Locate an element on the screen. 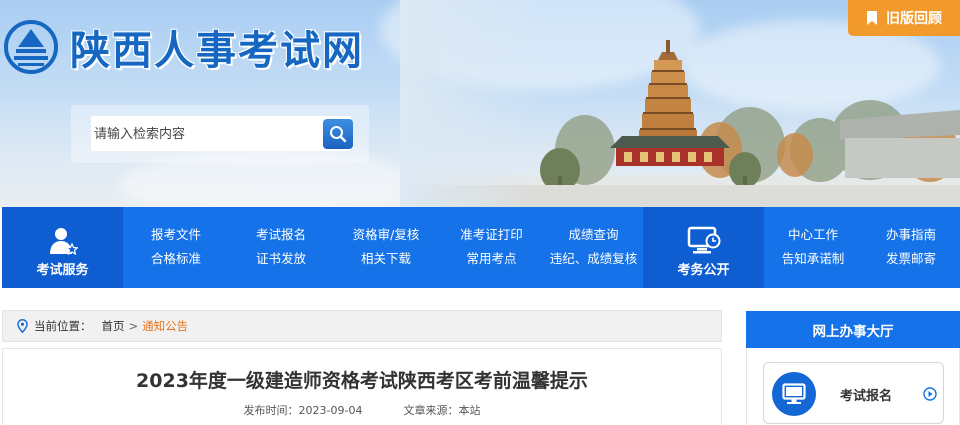 This screenshot has width=960, height=425. user-star-icon is located at coordinates (63, 241).